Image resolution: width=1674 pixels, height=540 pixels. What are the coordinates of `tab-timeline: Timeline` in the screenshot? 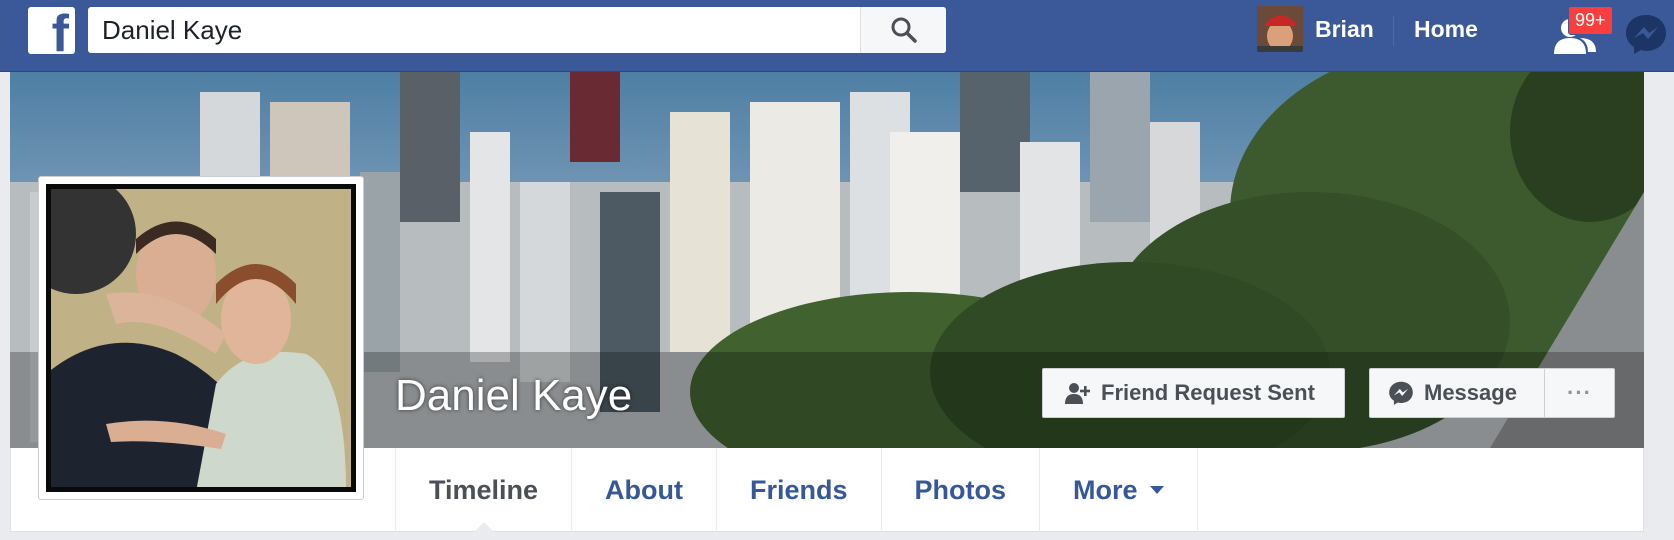 It's located at (484, 490).